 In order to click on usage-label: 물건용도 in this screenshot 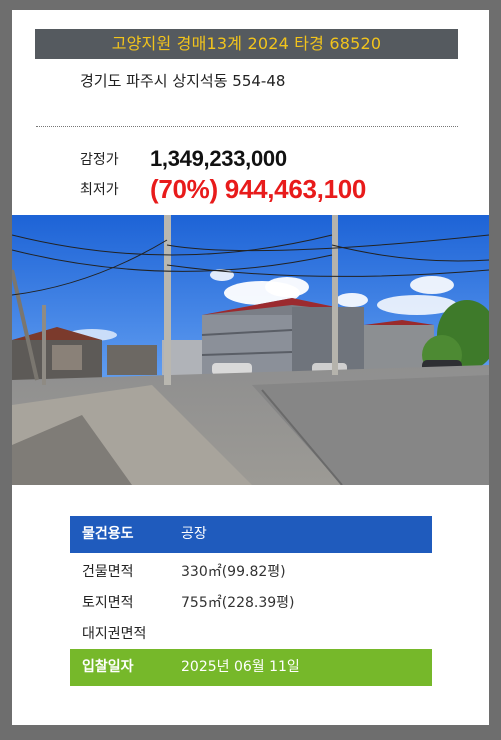, I will do `click(108, 534)`.